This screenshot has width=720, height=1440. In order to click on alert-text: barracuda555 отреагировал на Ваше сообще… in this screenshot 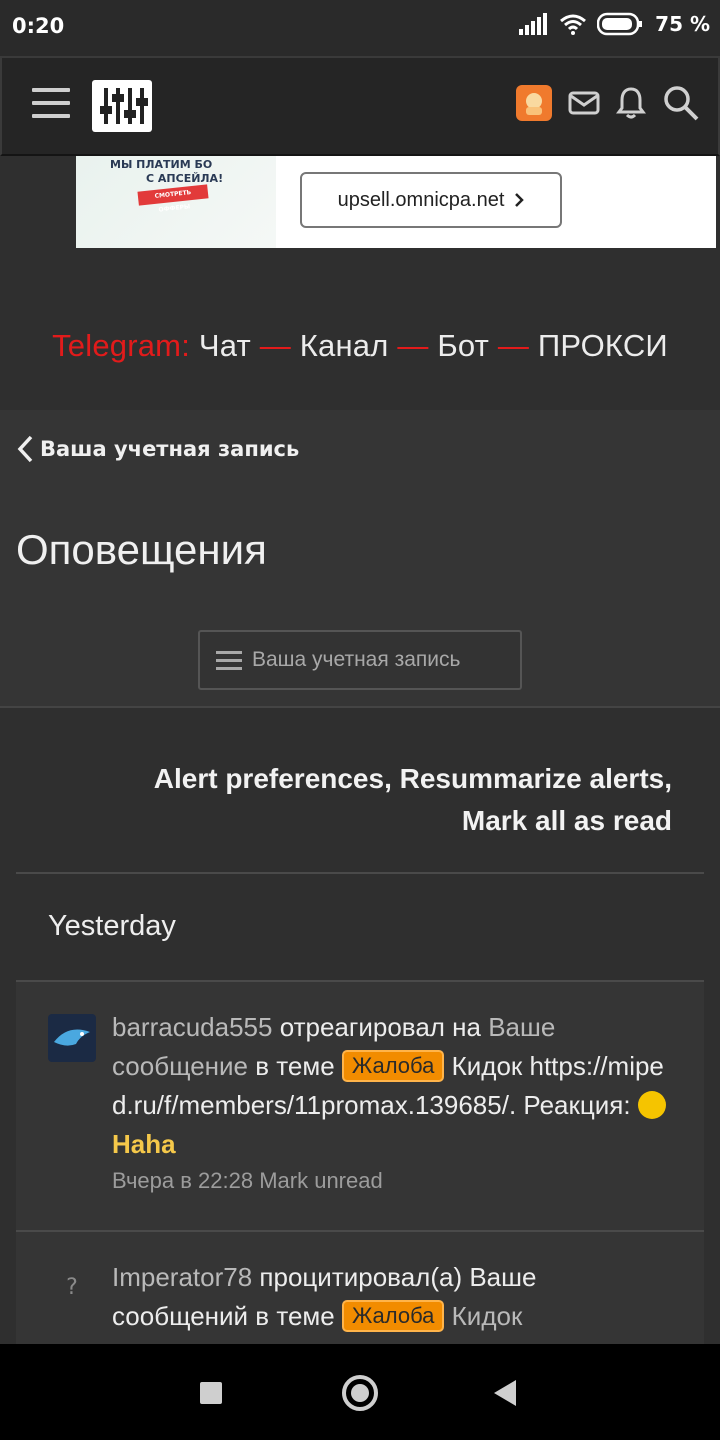, I will do `click(392, 1103)`.